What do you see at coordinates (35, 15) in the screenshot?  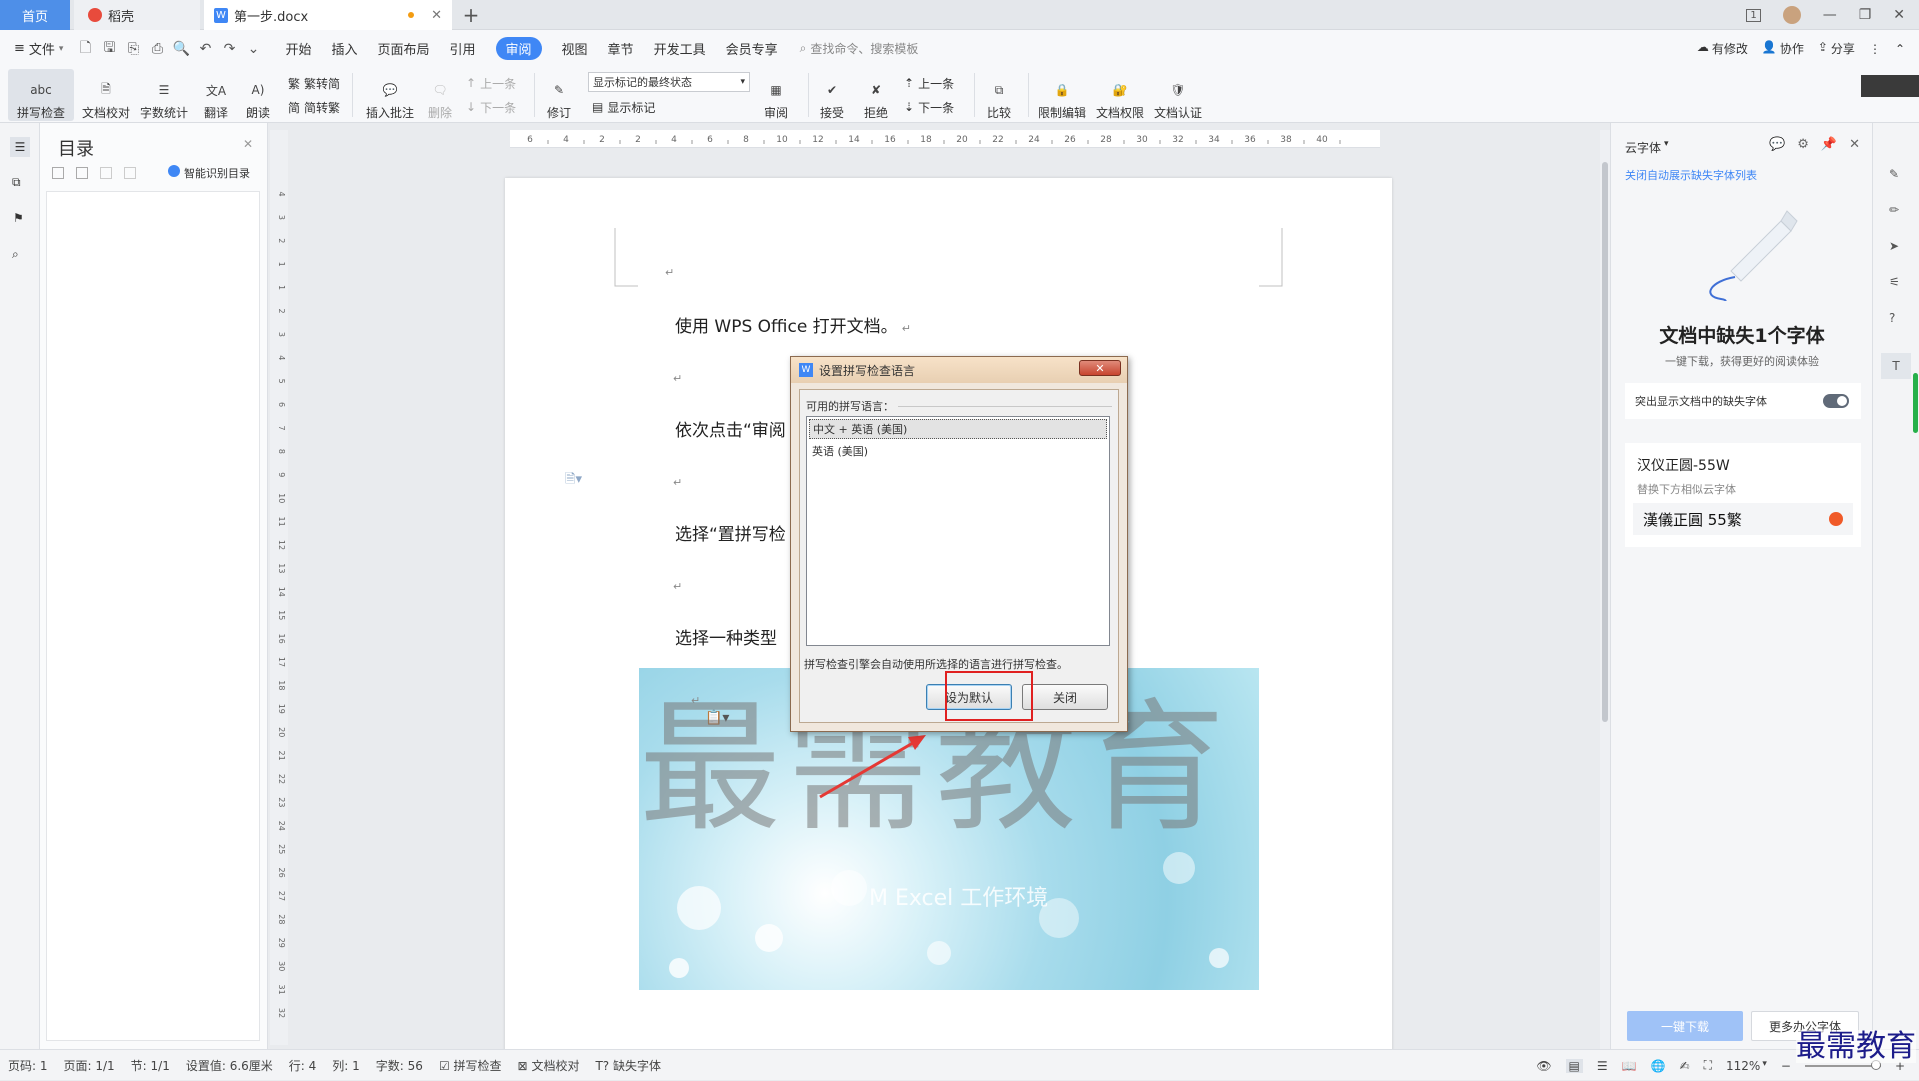 I see `tab-home: 首页` at bounding box center [35, 15].